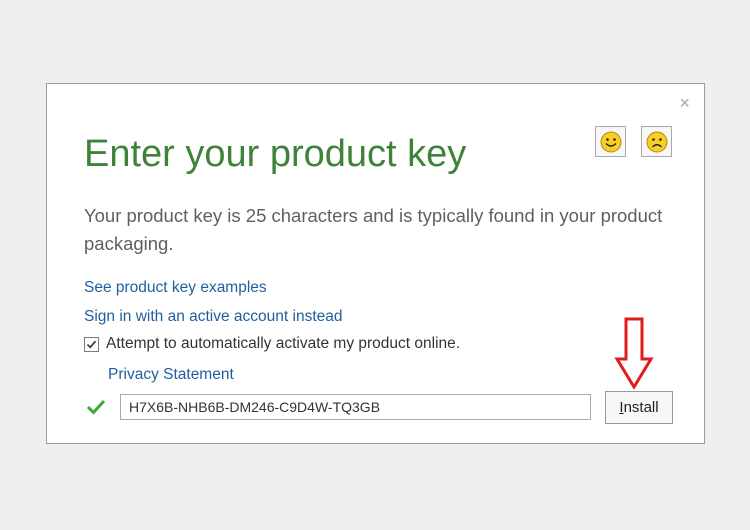  I want to click on auto-activate-checkbox, so click(91, 344).